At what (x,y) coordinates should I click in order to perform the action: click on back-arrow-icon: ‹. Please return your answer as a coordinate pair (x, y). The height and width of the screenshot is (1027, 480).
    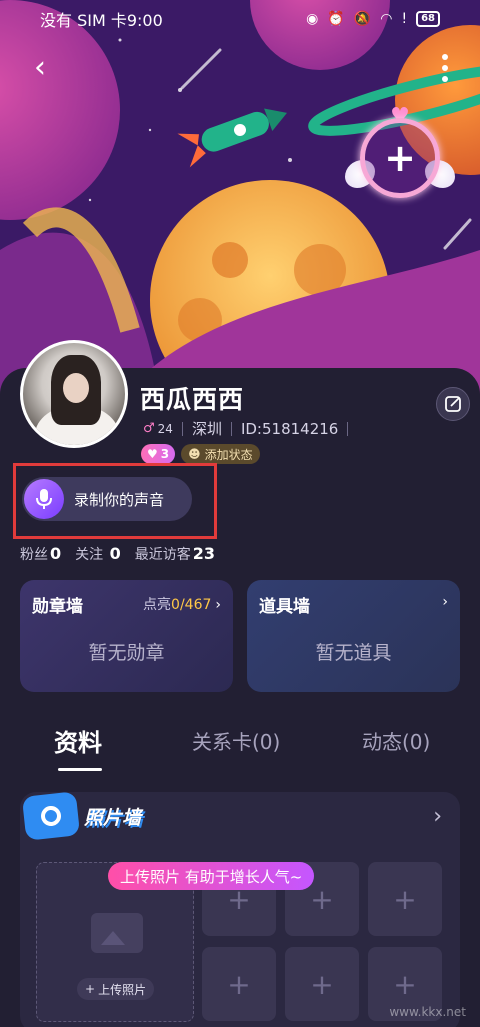
    Looking at the image, I should click on (40, 68).